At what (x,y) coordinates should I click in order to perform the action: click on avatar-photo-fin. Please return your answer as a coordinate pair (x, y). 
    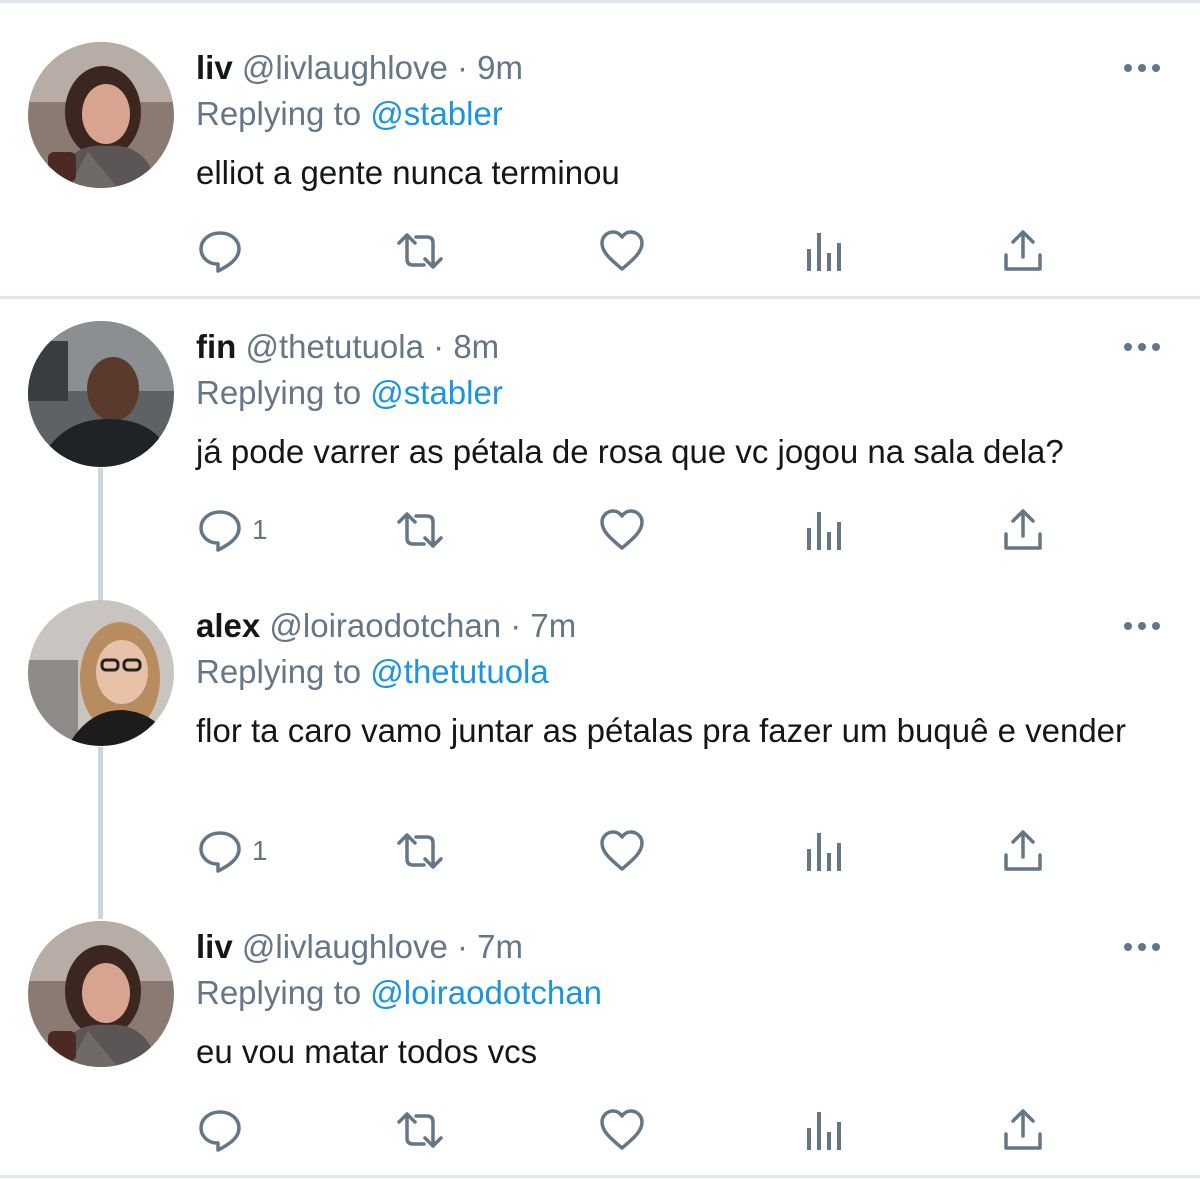
    Looking at the image, I should click on (101, 394).